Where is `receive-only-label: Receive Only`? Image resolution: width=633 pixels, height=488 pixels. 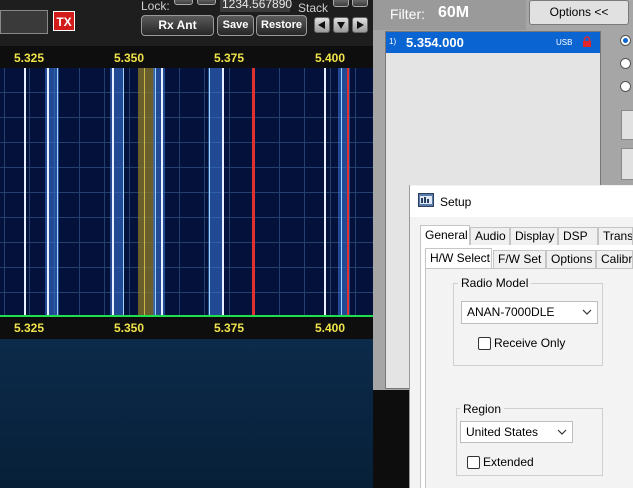
receive-only-label: Receive Only is located at coordinates (530, 343).